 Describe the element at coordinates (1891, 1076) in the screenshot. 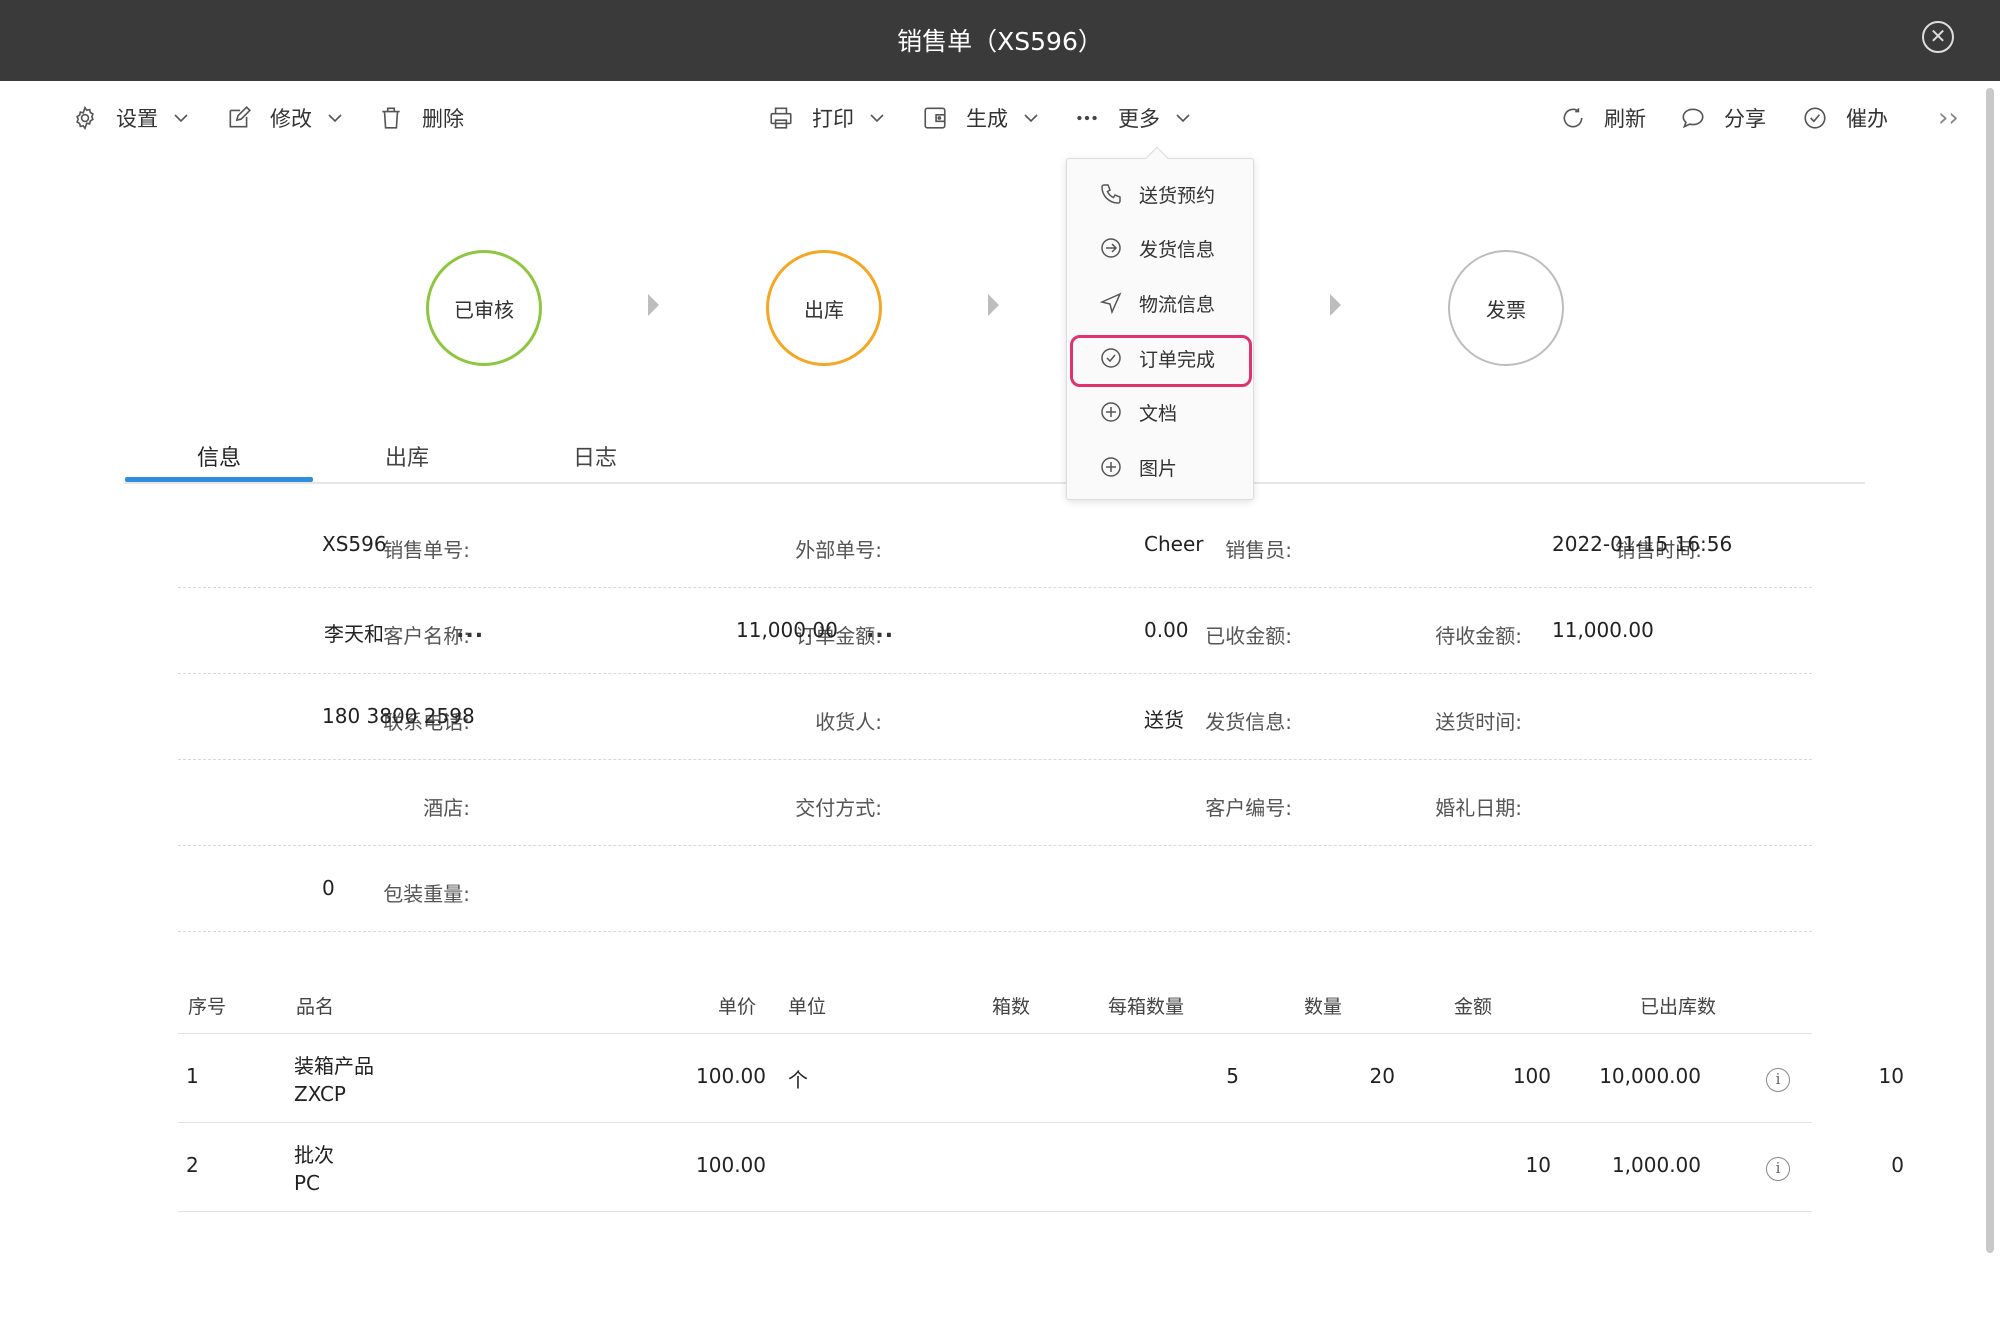

I see `row-shipped: 10` at that location.